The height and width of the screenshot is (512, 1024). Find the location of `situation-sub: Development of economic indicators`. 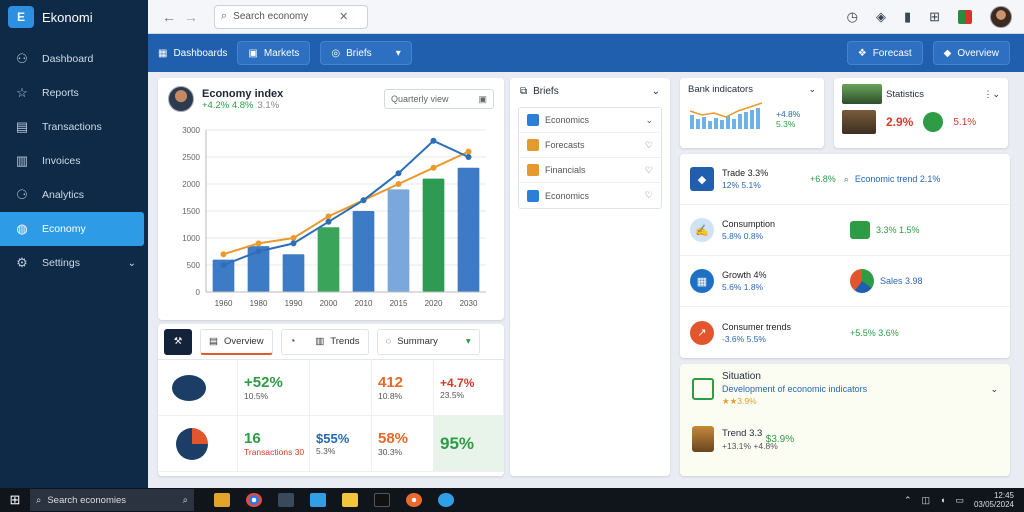

situation-sub: Development of economic indicators is located at coordinates (795, 389).